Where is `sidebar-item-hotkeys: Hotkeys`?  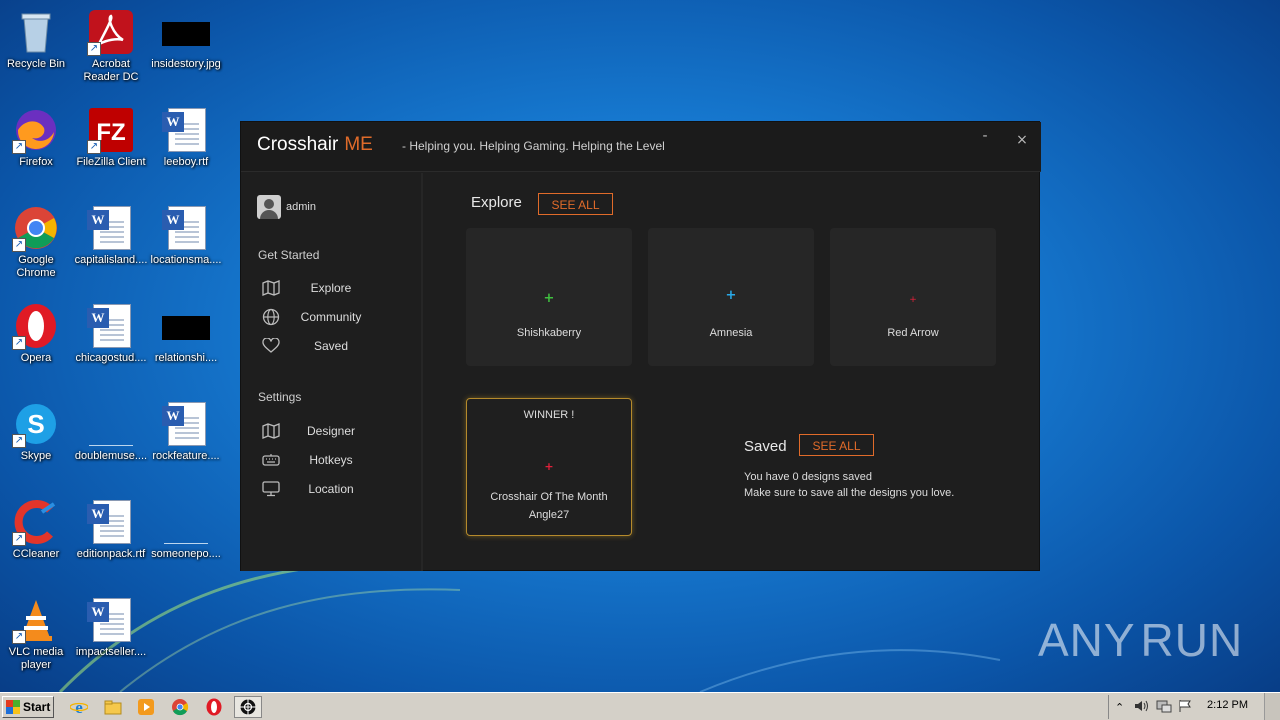 sidebar-item-hotkeys: Hotkeys is located at coordinates (336, 460).